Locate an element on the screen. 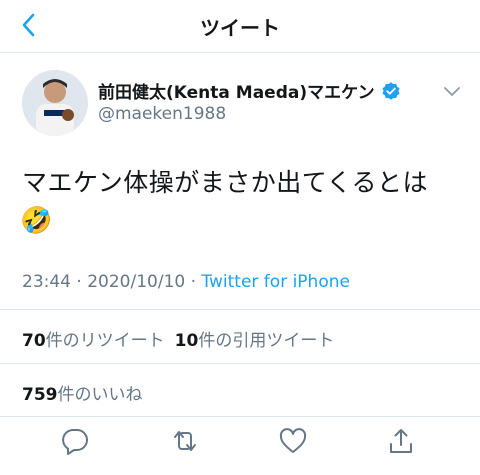 This screenshot has width=480, height=475. author-name: 前田健太(Kenta Maeda)マエケン is located at coordinates (236, 90).